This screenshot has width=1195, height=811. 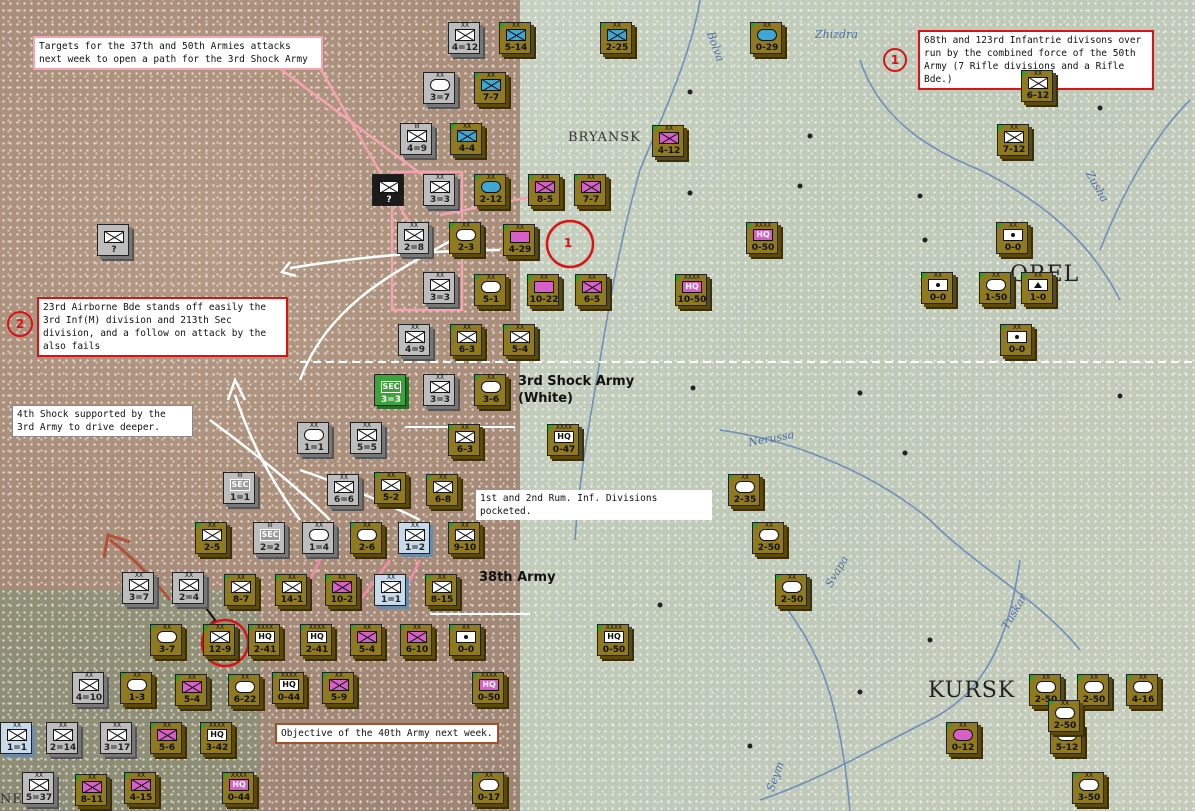 I want to click on unit-counter: XX 0-29, so click(x=767, y=39).